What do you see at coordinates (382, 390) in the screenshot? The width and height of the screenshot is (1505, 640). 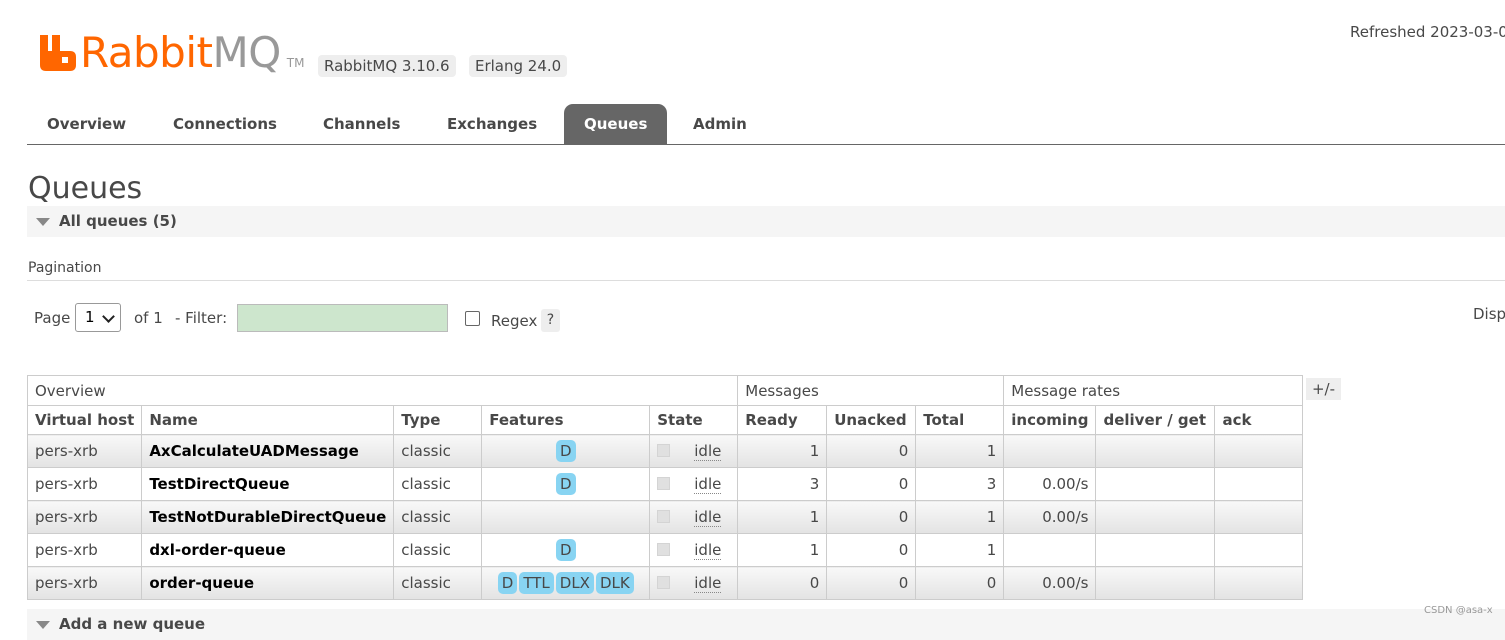 I see `group-overview: Overview` at bounding box center [382, 390].